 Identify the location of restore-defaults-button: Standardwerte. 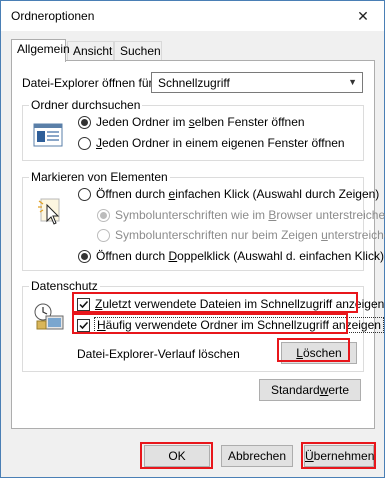
(310, 390).